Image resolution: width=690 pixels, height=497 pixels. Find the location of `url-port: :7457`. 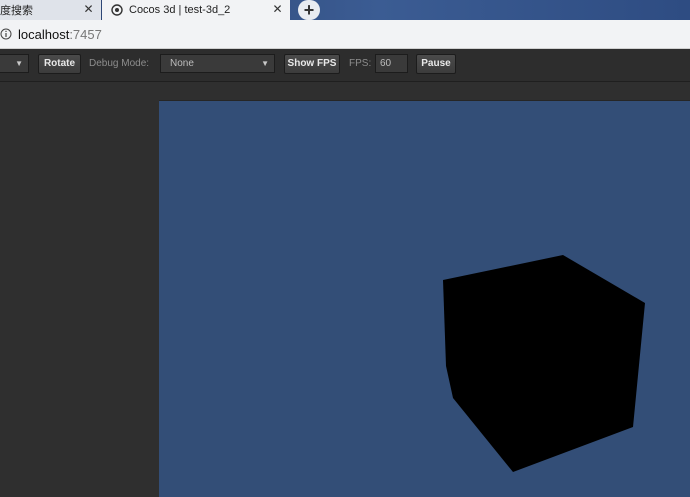

url-port: :7457 is located at coordinates (85, 34).